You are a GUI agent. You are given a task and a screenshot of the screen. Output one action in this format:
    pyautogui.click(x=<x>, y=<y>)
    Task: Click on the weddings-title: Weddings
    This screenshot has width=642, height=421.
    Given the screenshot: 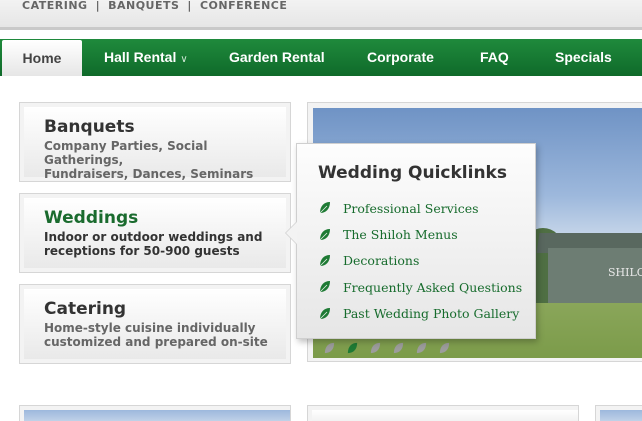 What is the action you would take?
    pyautogui.click(x=91, y=218)
    